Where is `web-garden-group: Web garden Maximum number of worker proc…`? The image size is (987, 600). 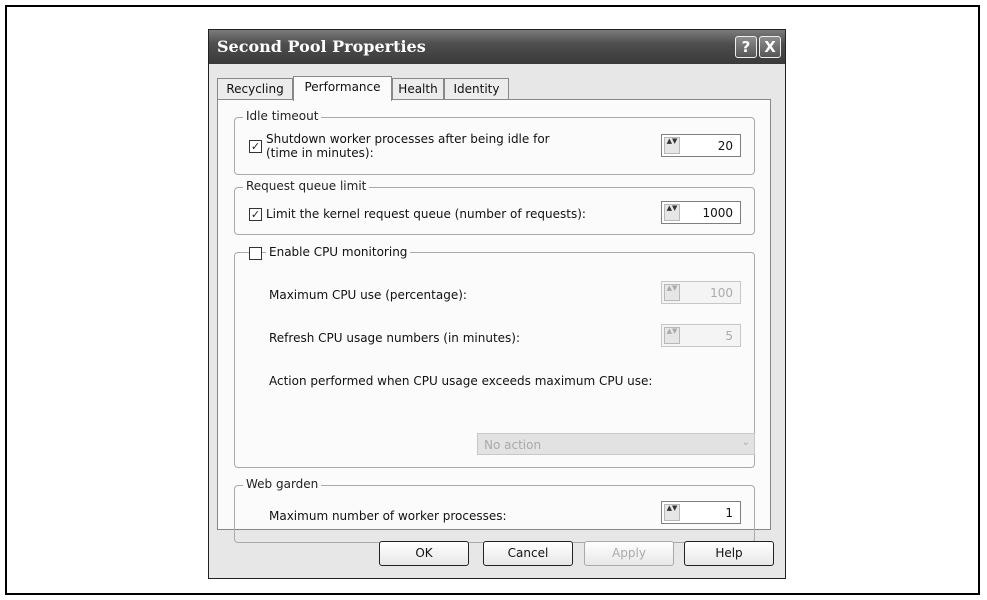 web-garden-group: Web garden Maximum number of worker proc… is located at coordinates (494, 510).